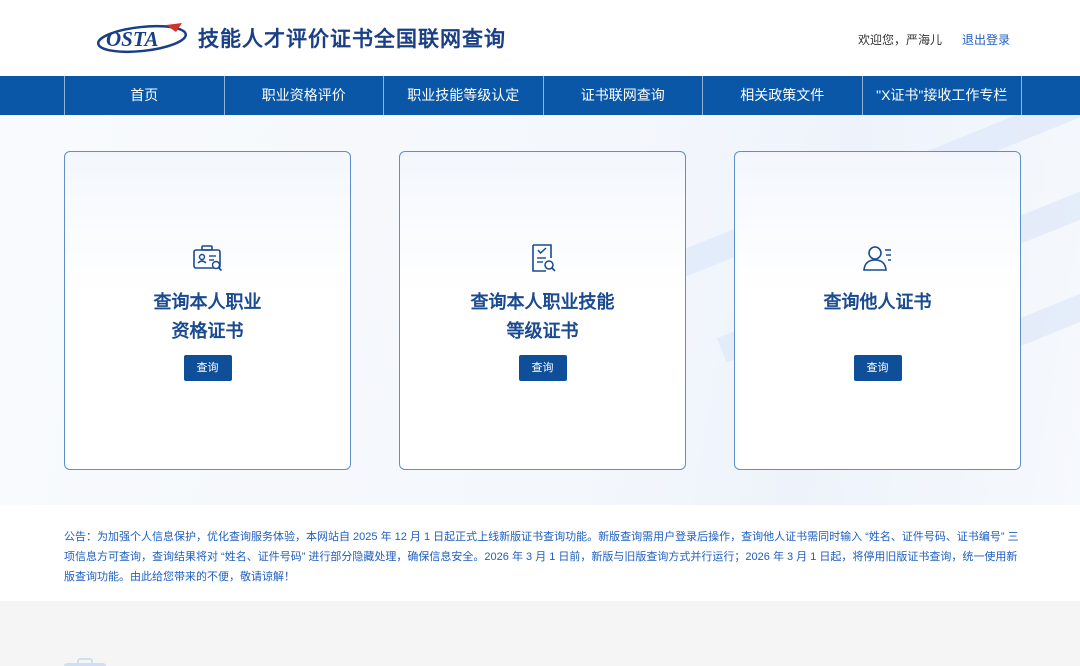 The height and width of the screenshot is (666, 1080). What do you see at coordinates (352, 39) in the screenshot?
I see `site-title: 技能人才评价证书全国联网查询` at bounding box center [352, 39].